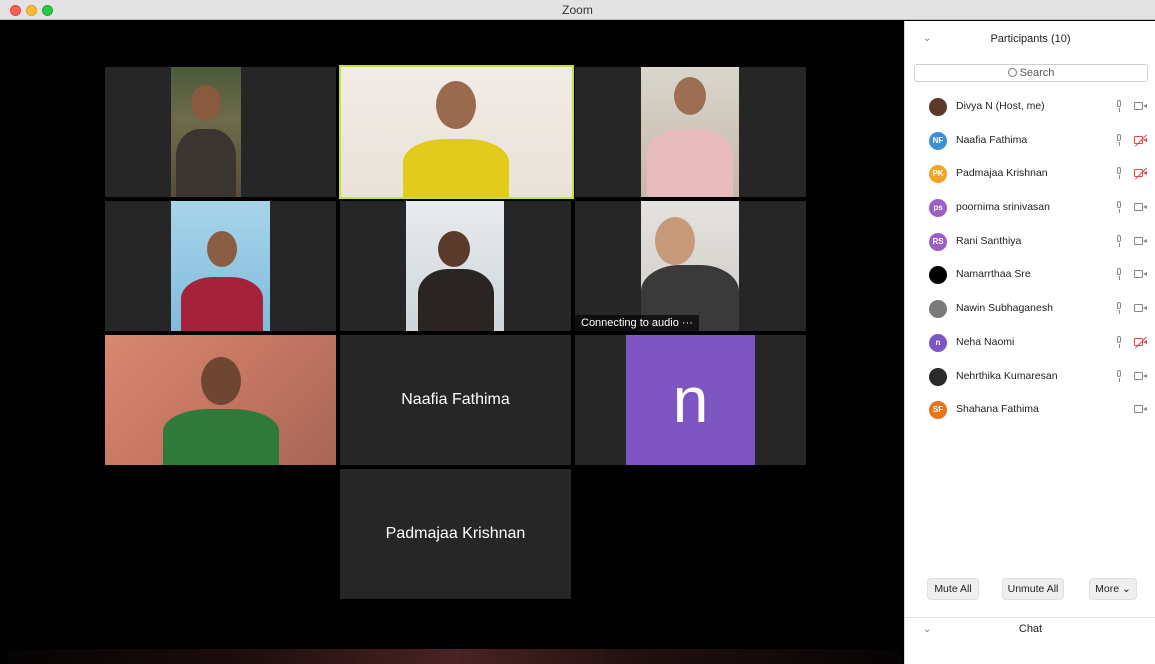 This screenshot has width=1155, height=664. I want to click on chat-bar: ⌄ Chat, so click(1030, 629).